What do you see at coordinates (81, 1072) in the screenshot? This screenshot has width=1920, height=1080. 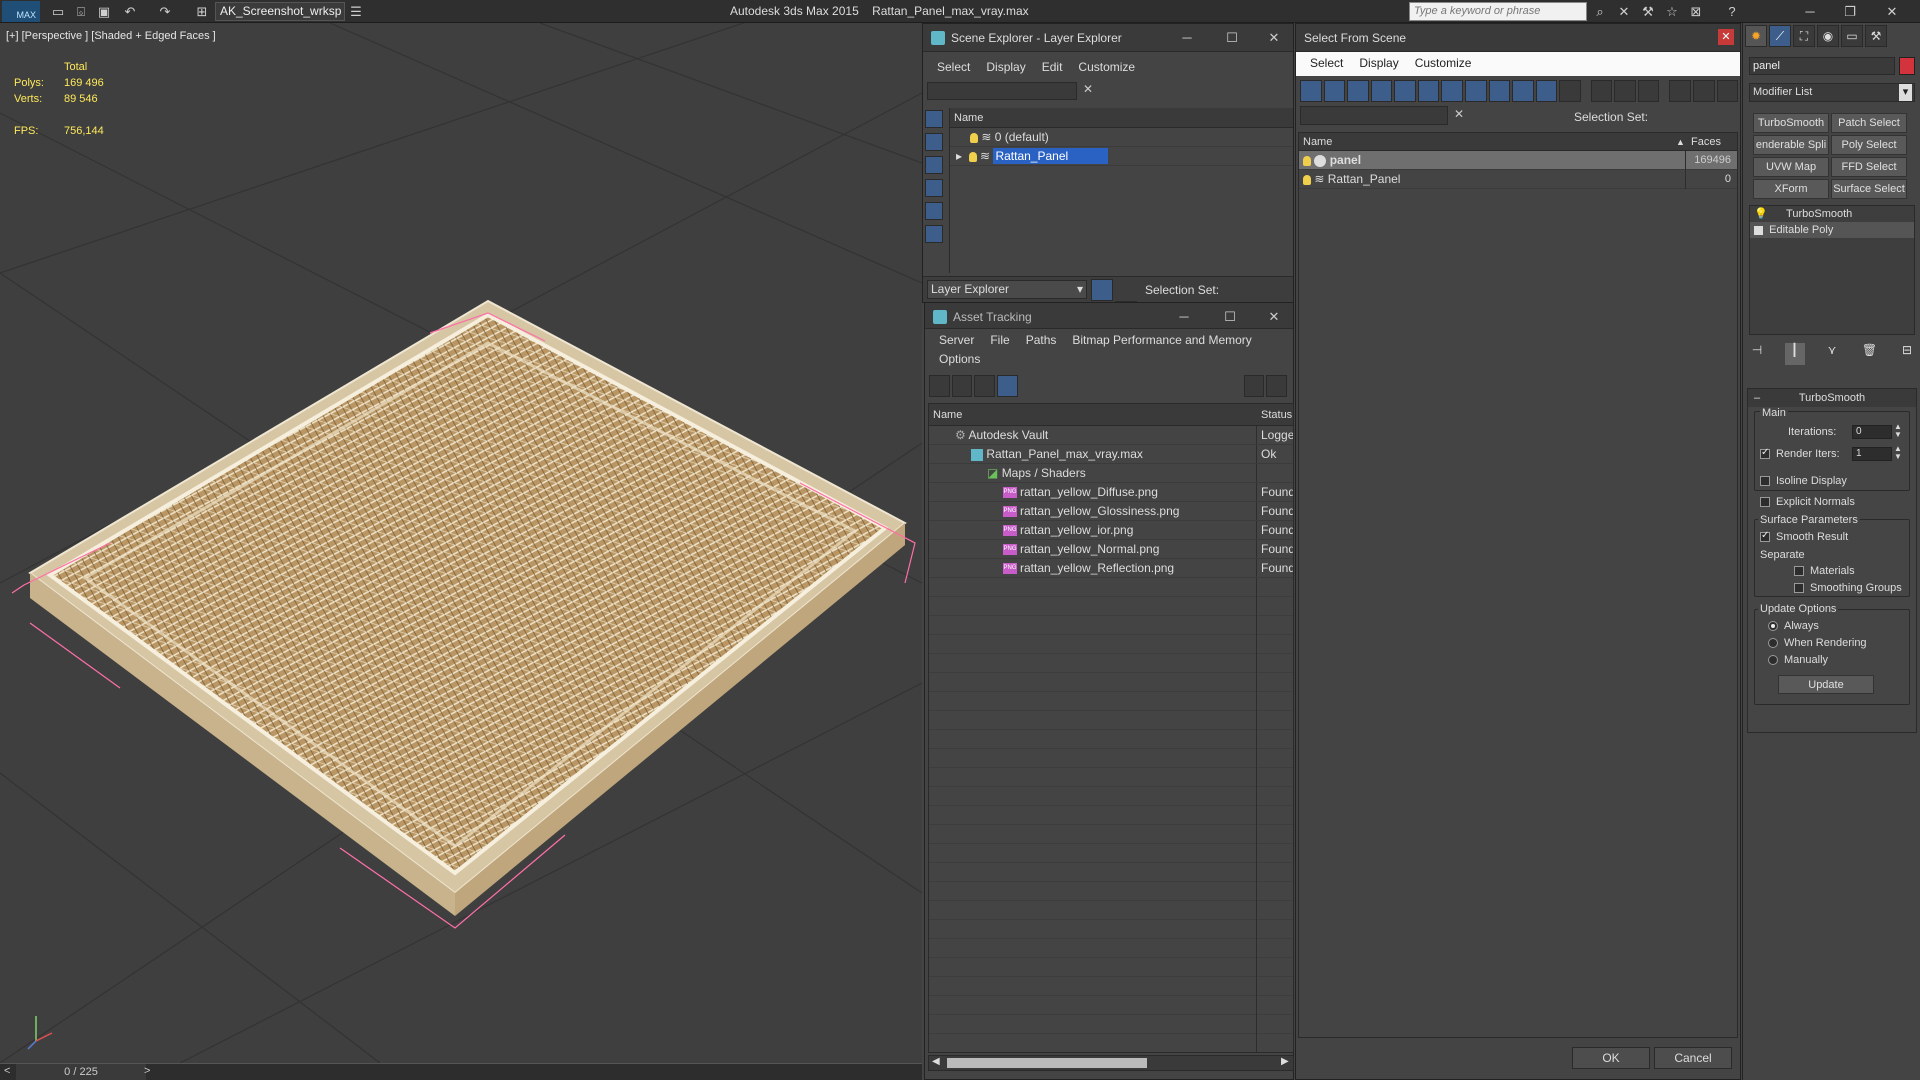 I see `time-slider-thumb: 0 / 225` at bounding box center [81, 1072].